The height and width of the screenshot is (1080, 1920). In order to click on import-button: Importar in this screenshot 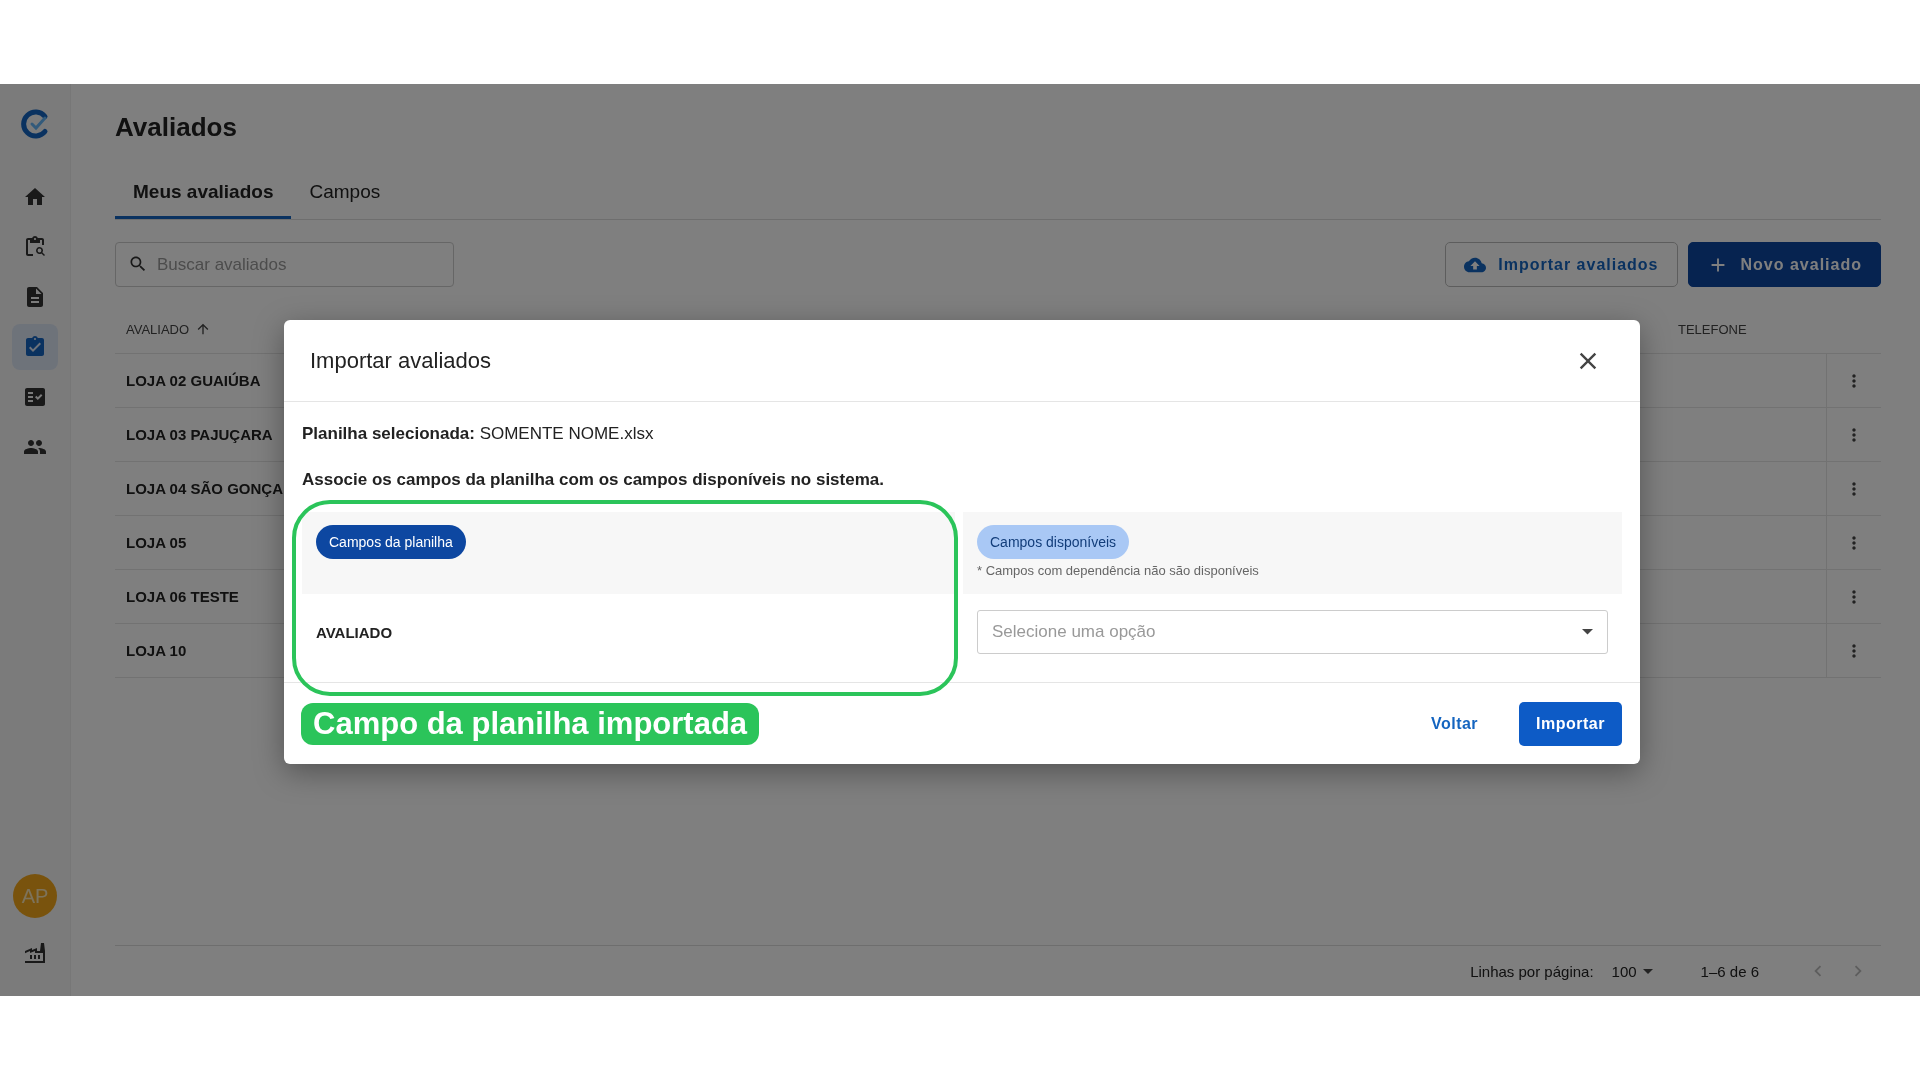, I will do `click(1570, 723)`.